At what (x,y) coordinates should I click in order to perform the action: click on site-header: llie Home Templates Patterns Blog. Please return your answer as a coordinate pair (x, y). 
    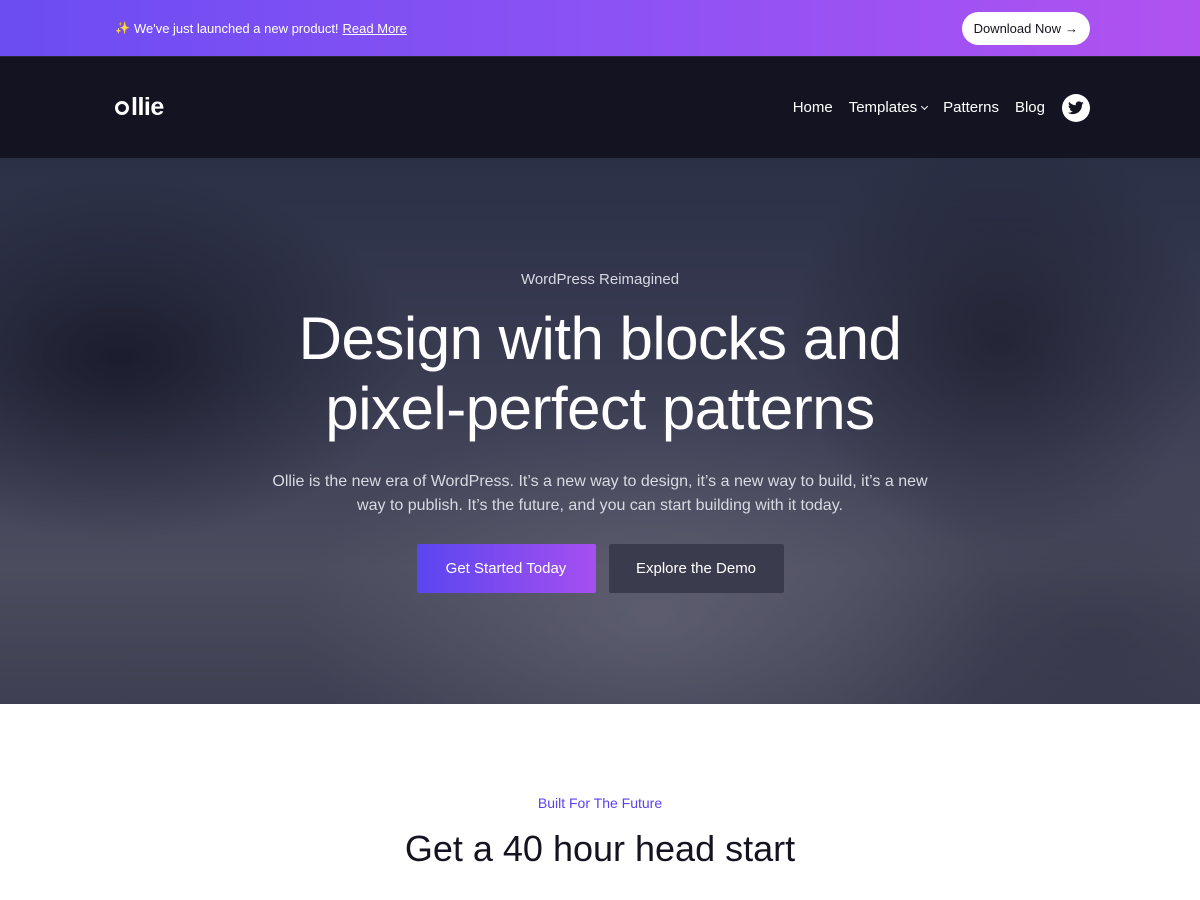
    Looking at the image, I should click on (600, 107).